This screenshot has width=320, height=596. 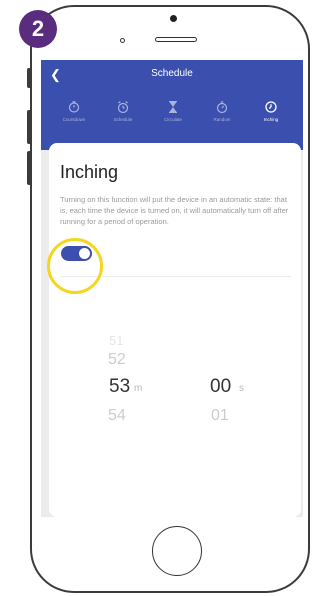 What do you see at coordinates (173, 119) in the screenshot?
I see `tab-label: Circulate` at bounding box center [173, 119].